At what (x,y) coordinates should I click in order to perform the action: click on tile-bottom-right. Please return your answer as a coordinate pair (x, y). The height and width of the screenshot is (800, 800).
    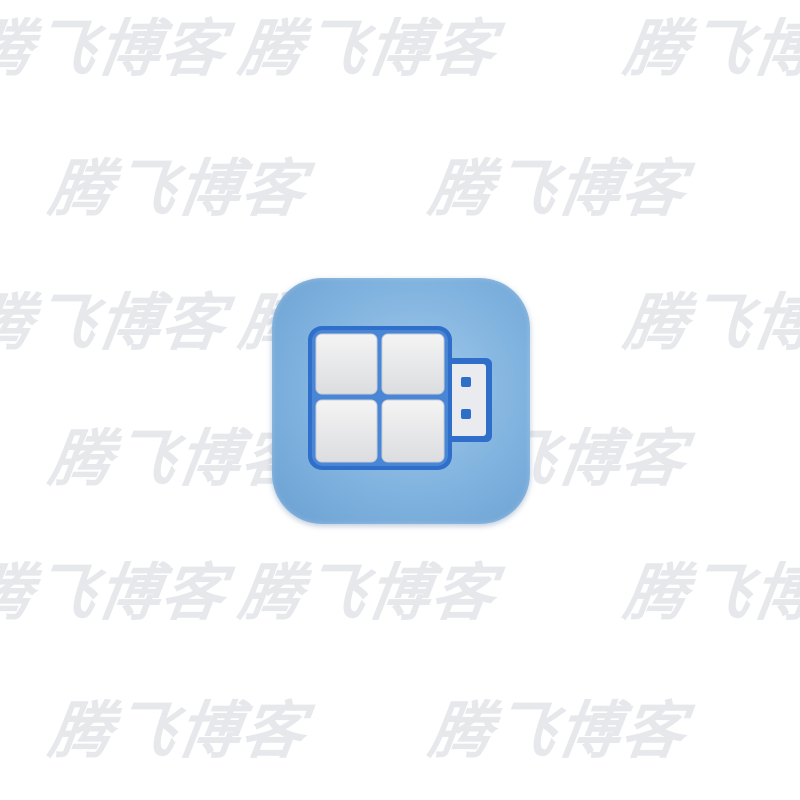
    Looking at the image, I should click on (413, 431).